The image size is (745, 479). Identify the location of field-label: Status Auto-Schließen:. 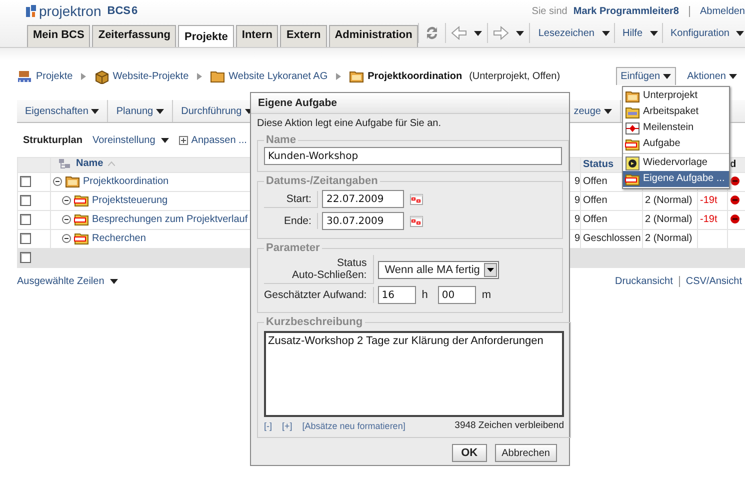
(319, 269).